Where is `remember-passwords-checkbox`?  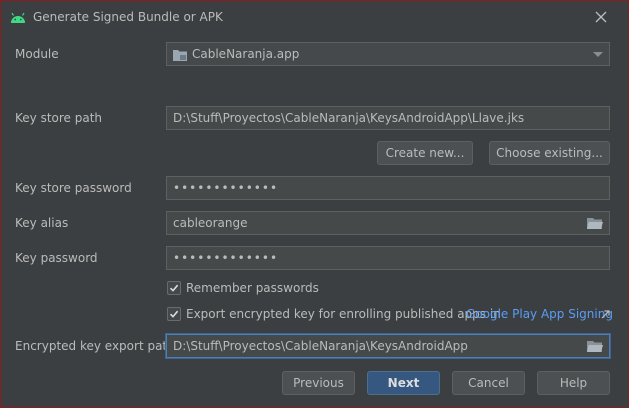 remember-passwords-checkbox is located at coordinates (174, 288).